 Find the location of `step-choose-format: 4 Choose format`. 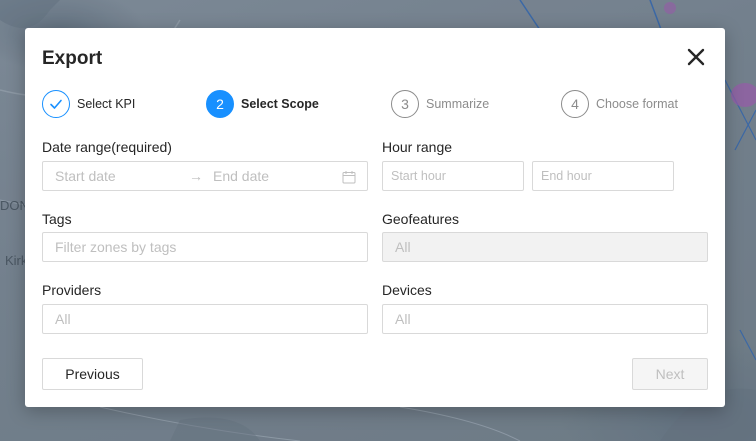

step-choose-format: 4 Choose format is located at coordinates (619, 104).